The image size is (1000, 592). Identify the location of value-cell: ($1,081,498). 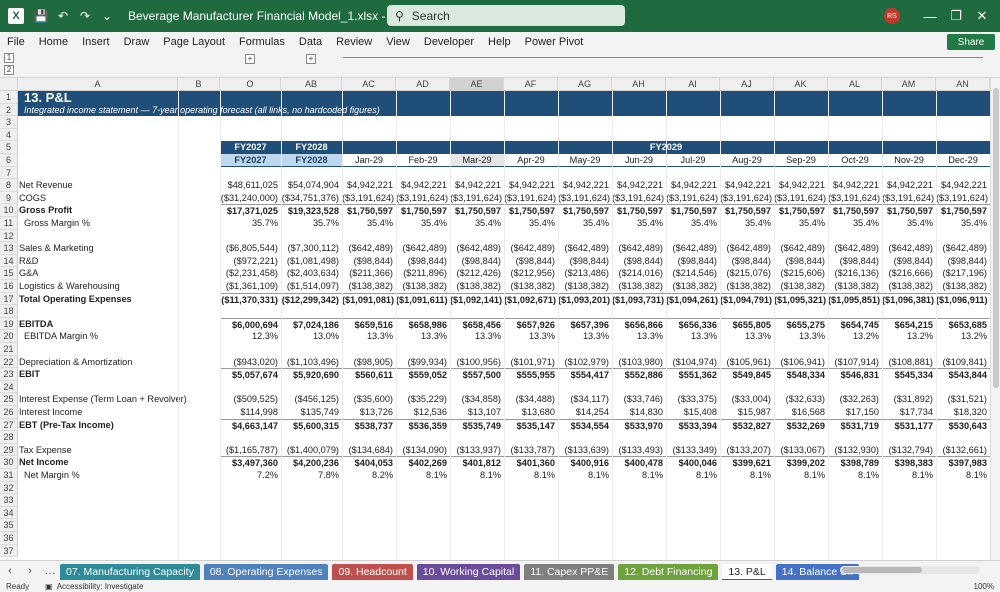
(311, 261).